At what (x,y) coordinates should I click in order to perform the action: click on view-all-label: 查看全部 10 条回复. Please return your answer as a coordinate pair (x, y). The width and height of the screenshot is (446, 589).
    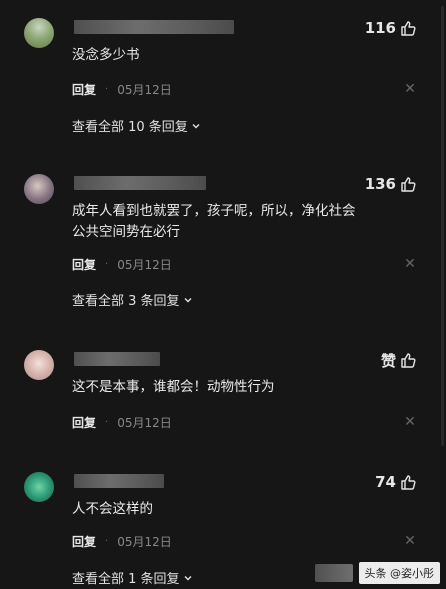
    Looking at the image, I should click on (130, 127).